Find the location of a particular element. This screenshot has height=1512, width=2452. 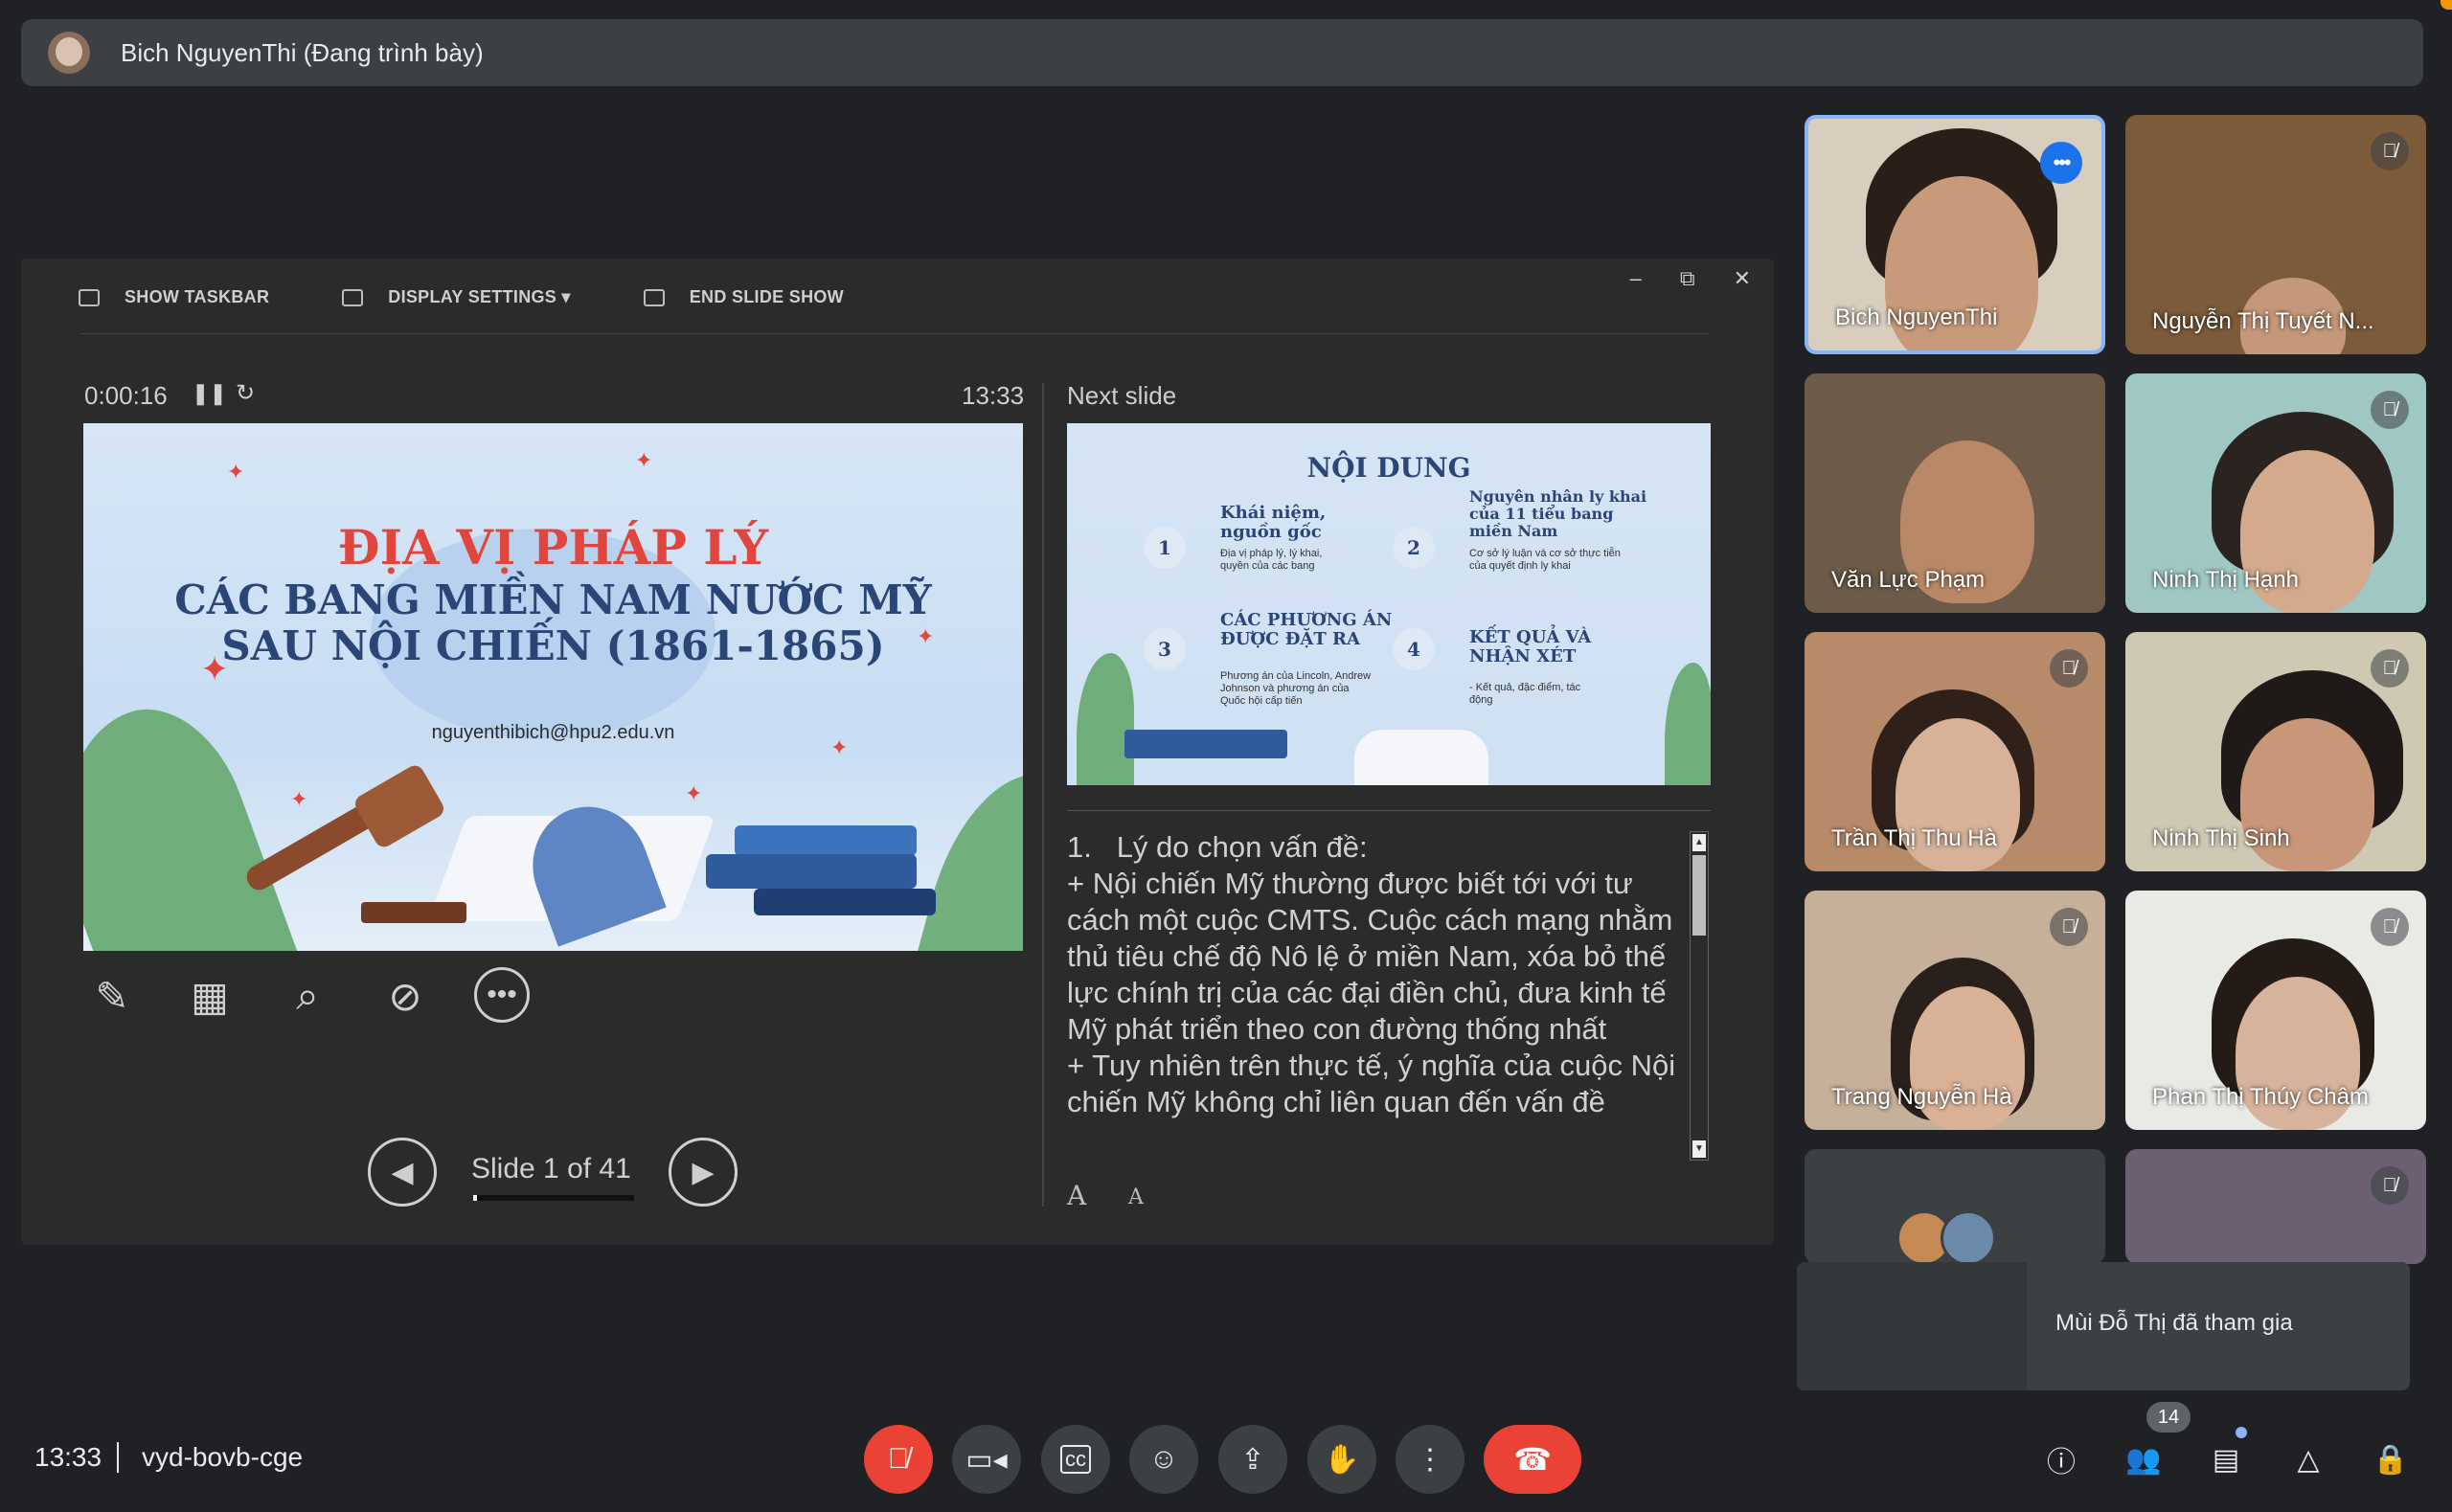

slideshow-clock: 13:33 is located at coordinates (993, 395).